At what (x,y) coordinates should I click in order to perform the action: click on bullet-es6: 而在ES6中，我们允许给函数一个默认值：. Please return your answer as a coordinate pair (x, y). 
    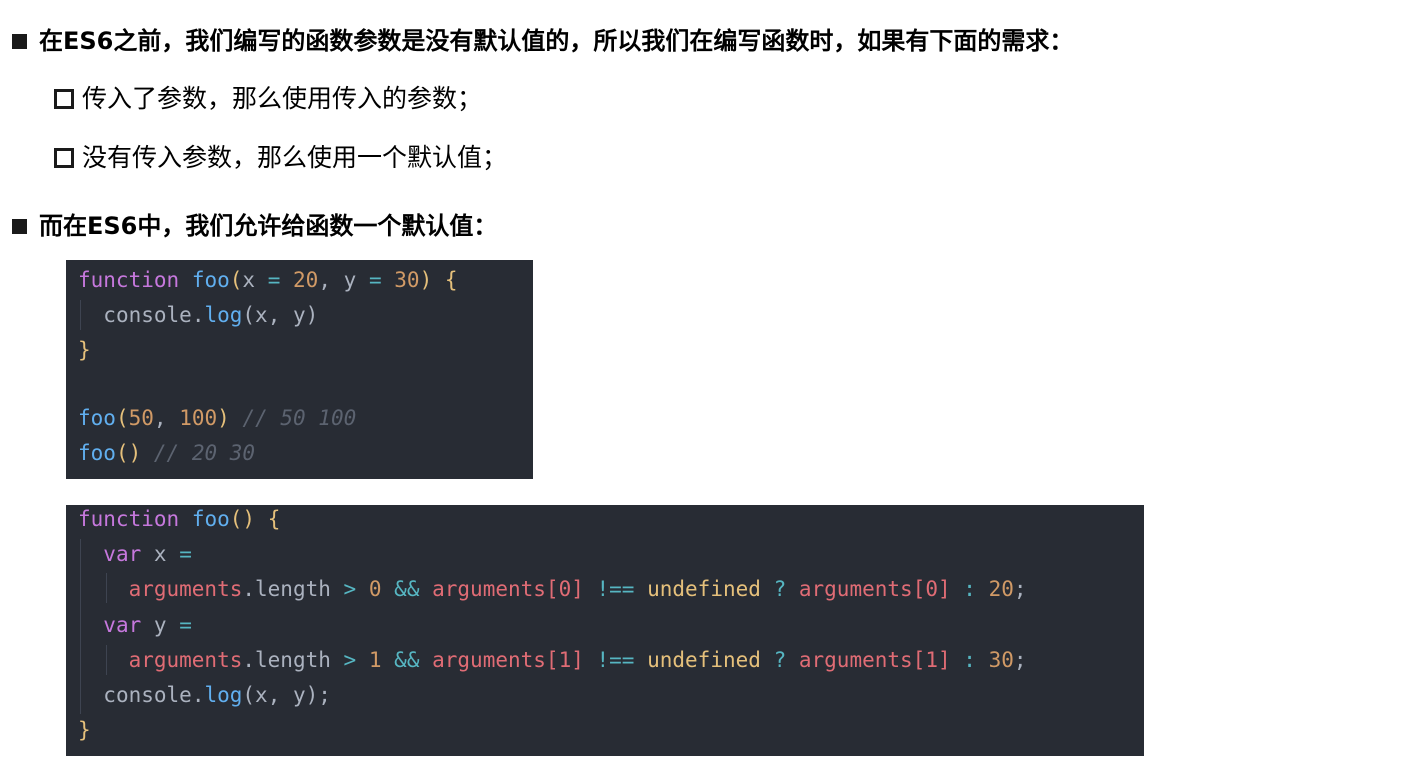
    Looking at the image, I should click on (254, 226).